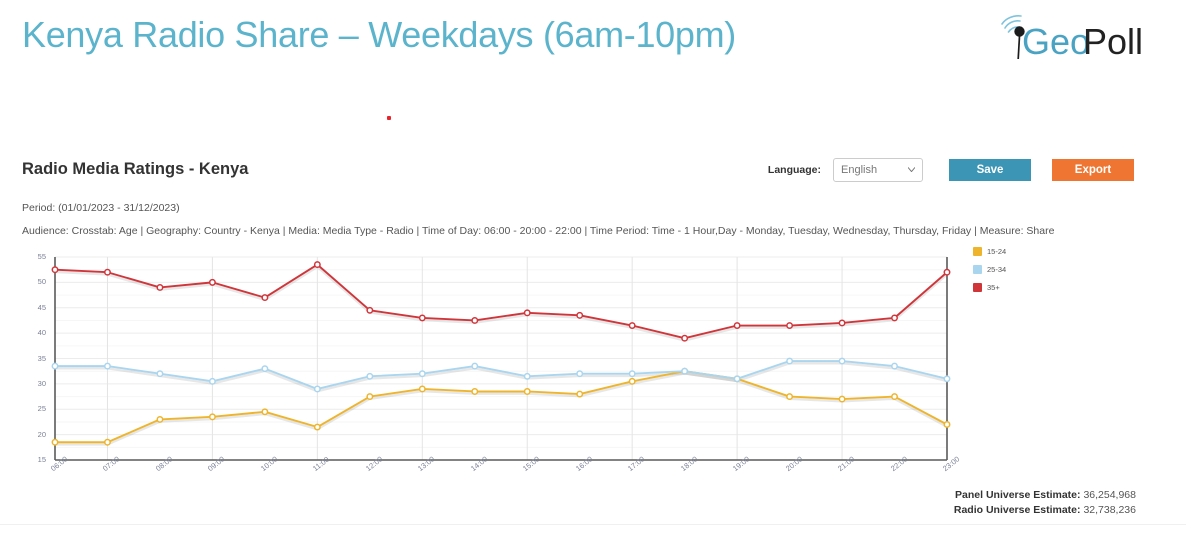 The image size is (1186, 540). I want to click on logo-text-geo: Geo, so click(1056, 41).